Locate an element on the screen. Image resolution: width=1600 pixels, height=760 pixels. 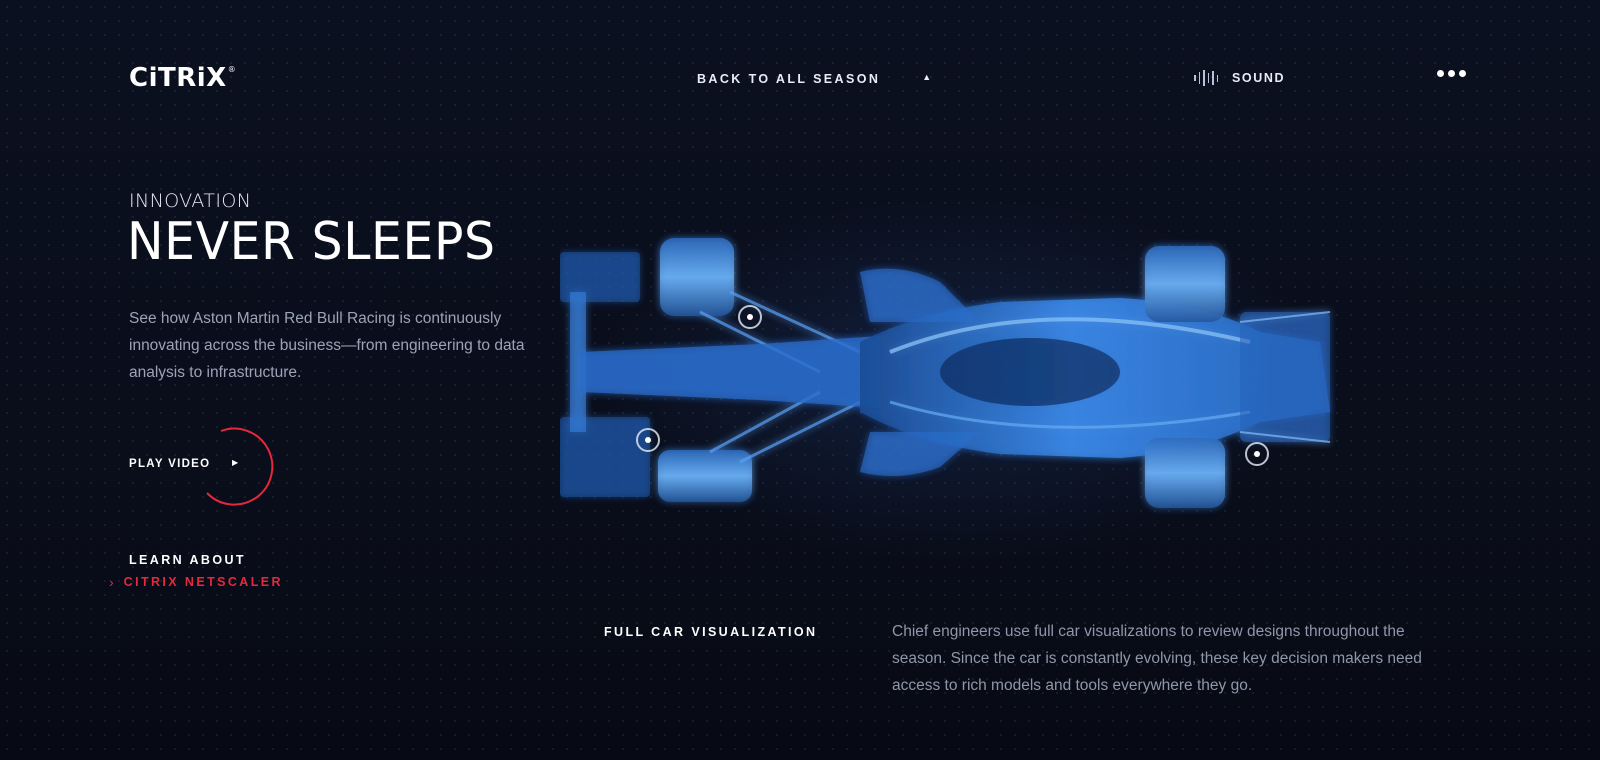
hotspot-front-right is located at coordinates (750, 317).